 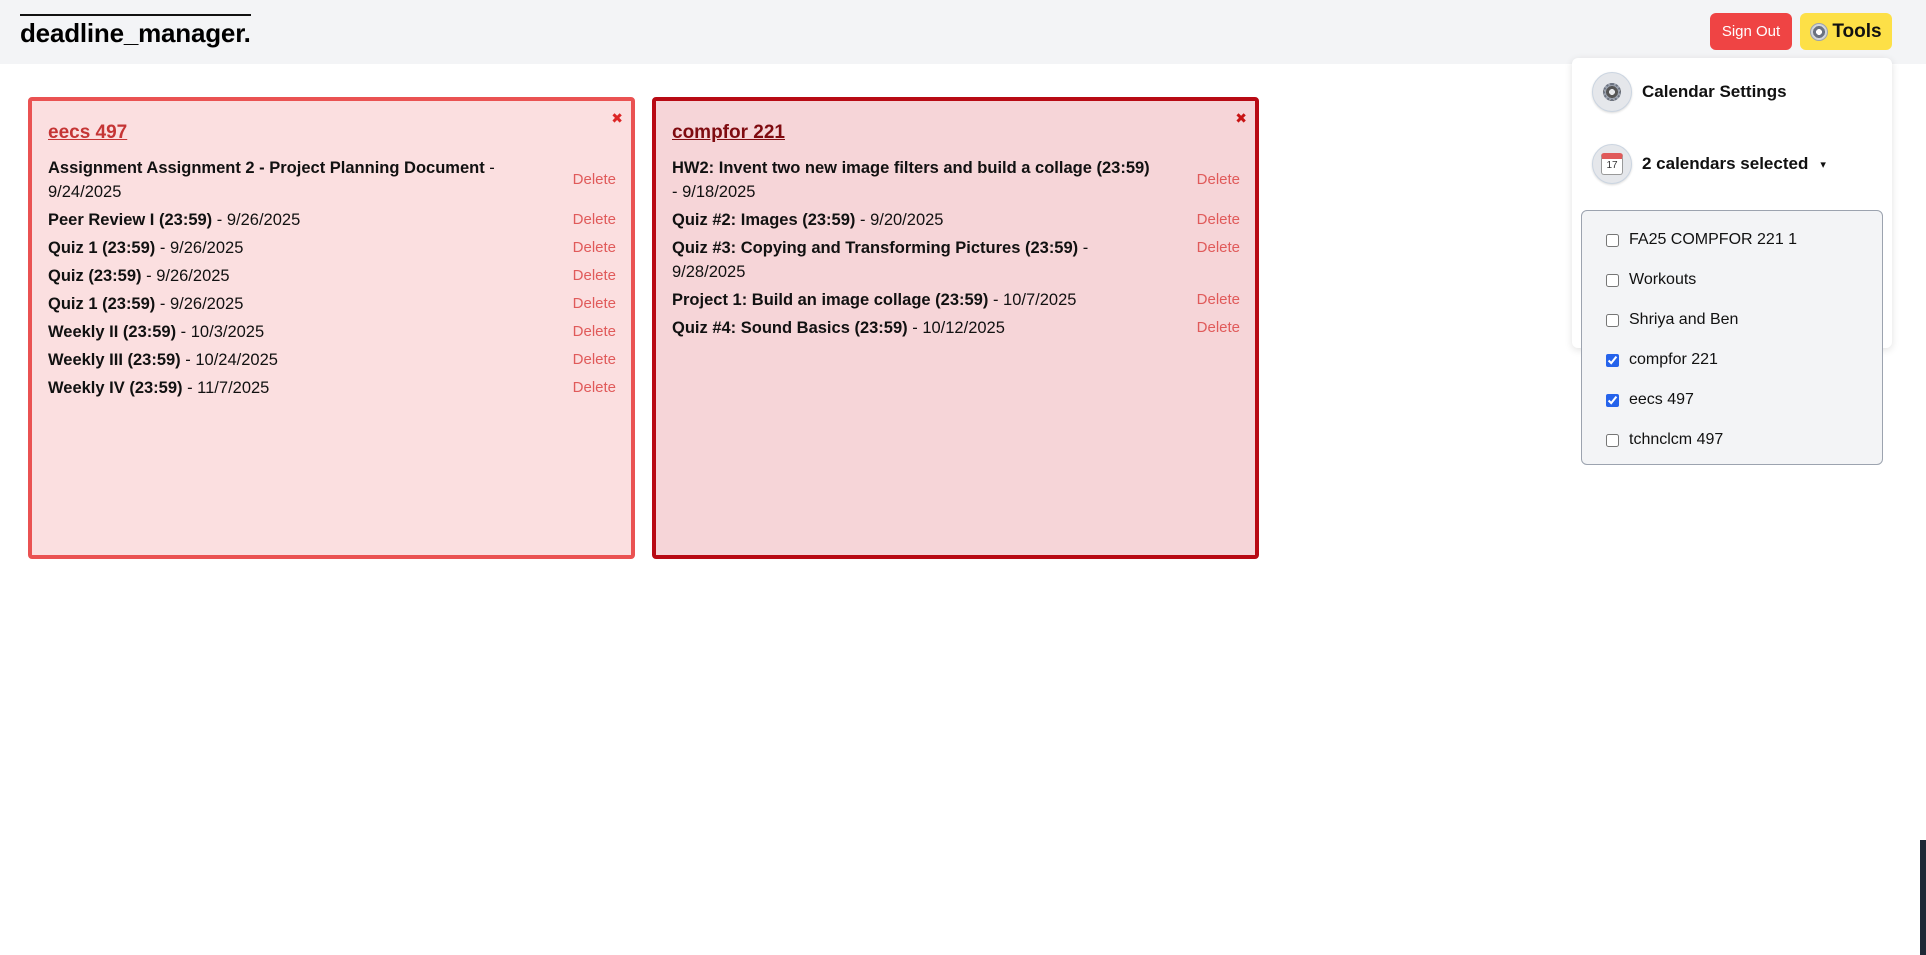 What do you see at coordinates (332, 220) in the screenshot?
I see `deadline-row: Peer Review I (23:59) - 9/26/2025 Delete` at bounding box center [332, 220].